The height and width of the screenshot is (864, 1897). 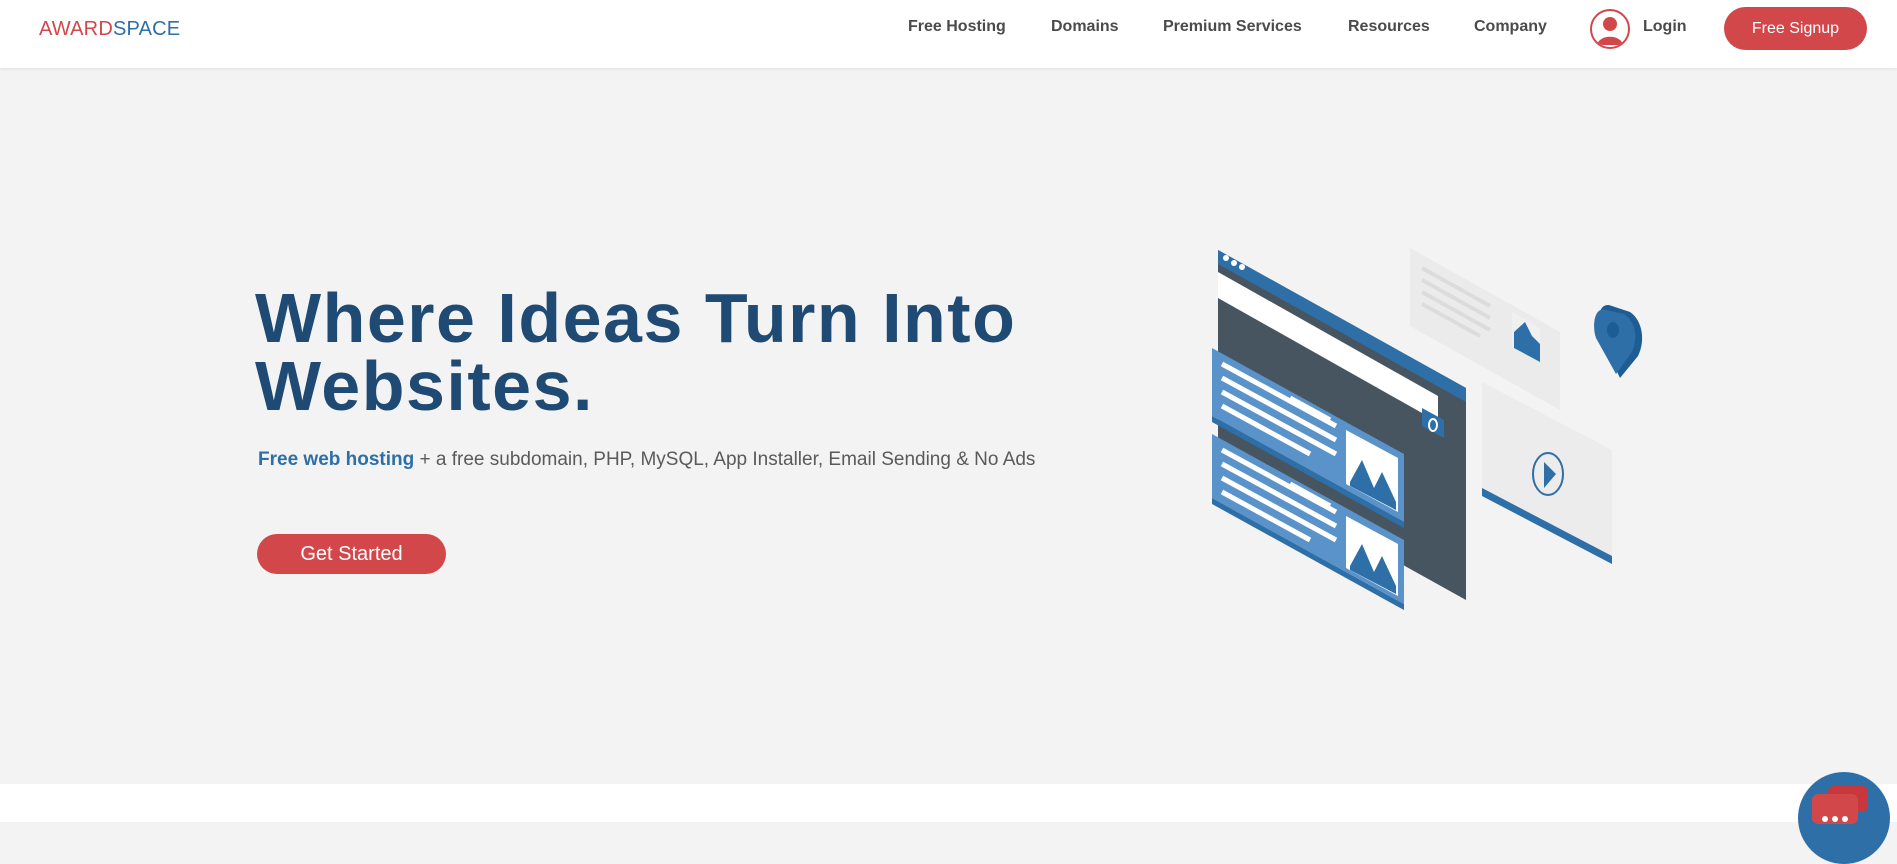 What do you see at coordinates (1618, 341) in the screenshot?
I see `location-pin-icon` at bounding box center [1618, 341].